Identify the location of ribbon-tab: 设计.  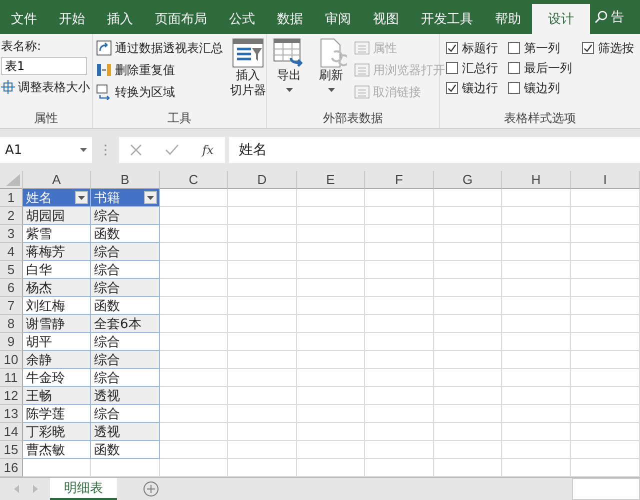
(561, 19).